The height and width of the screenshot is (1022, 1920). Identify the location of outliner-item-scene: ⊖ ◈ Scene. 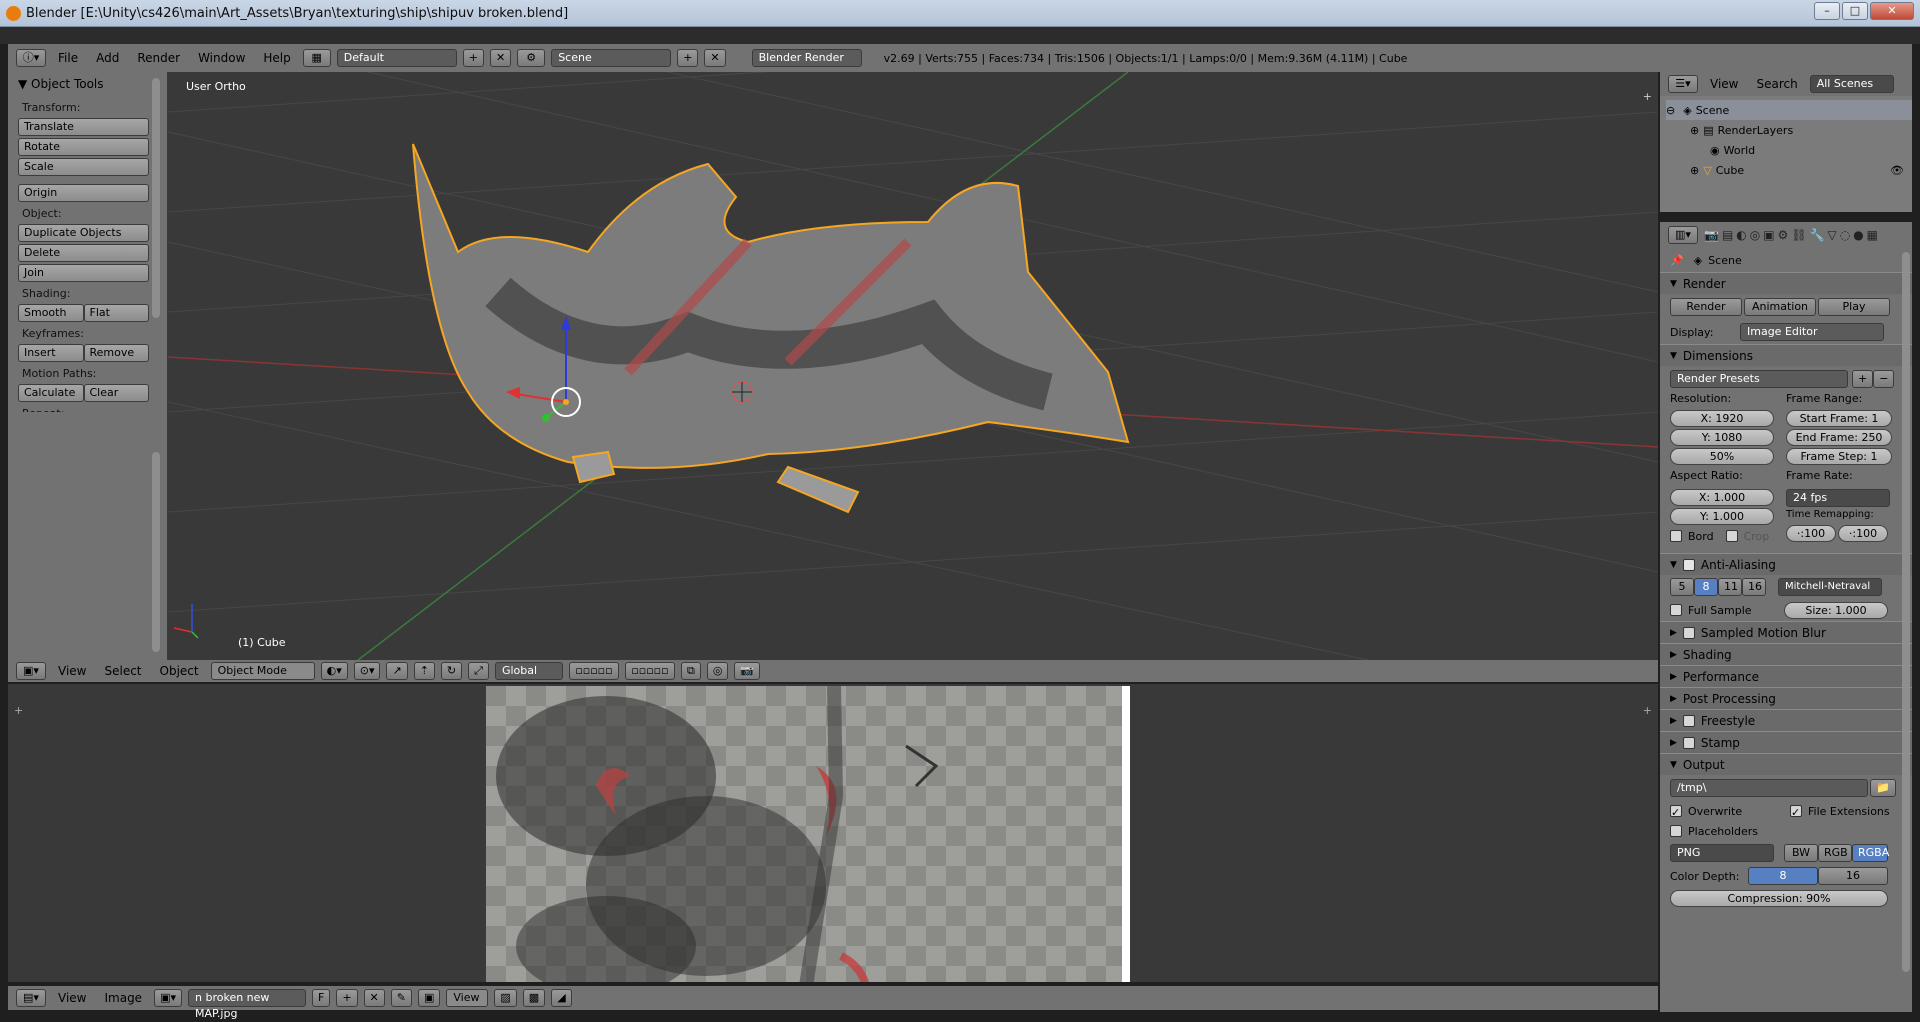
(1789, 110).